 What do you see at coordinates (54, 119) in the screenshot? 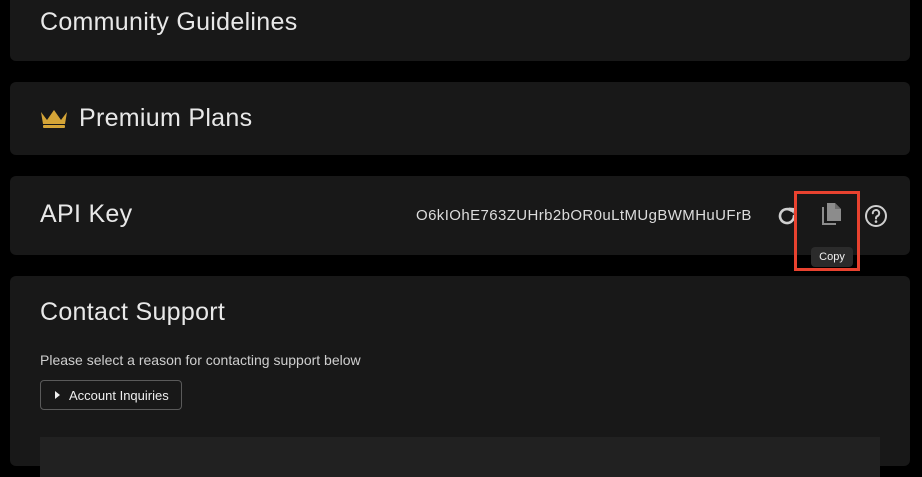
I see `crown-icon` at bounding box center [54, 119].